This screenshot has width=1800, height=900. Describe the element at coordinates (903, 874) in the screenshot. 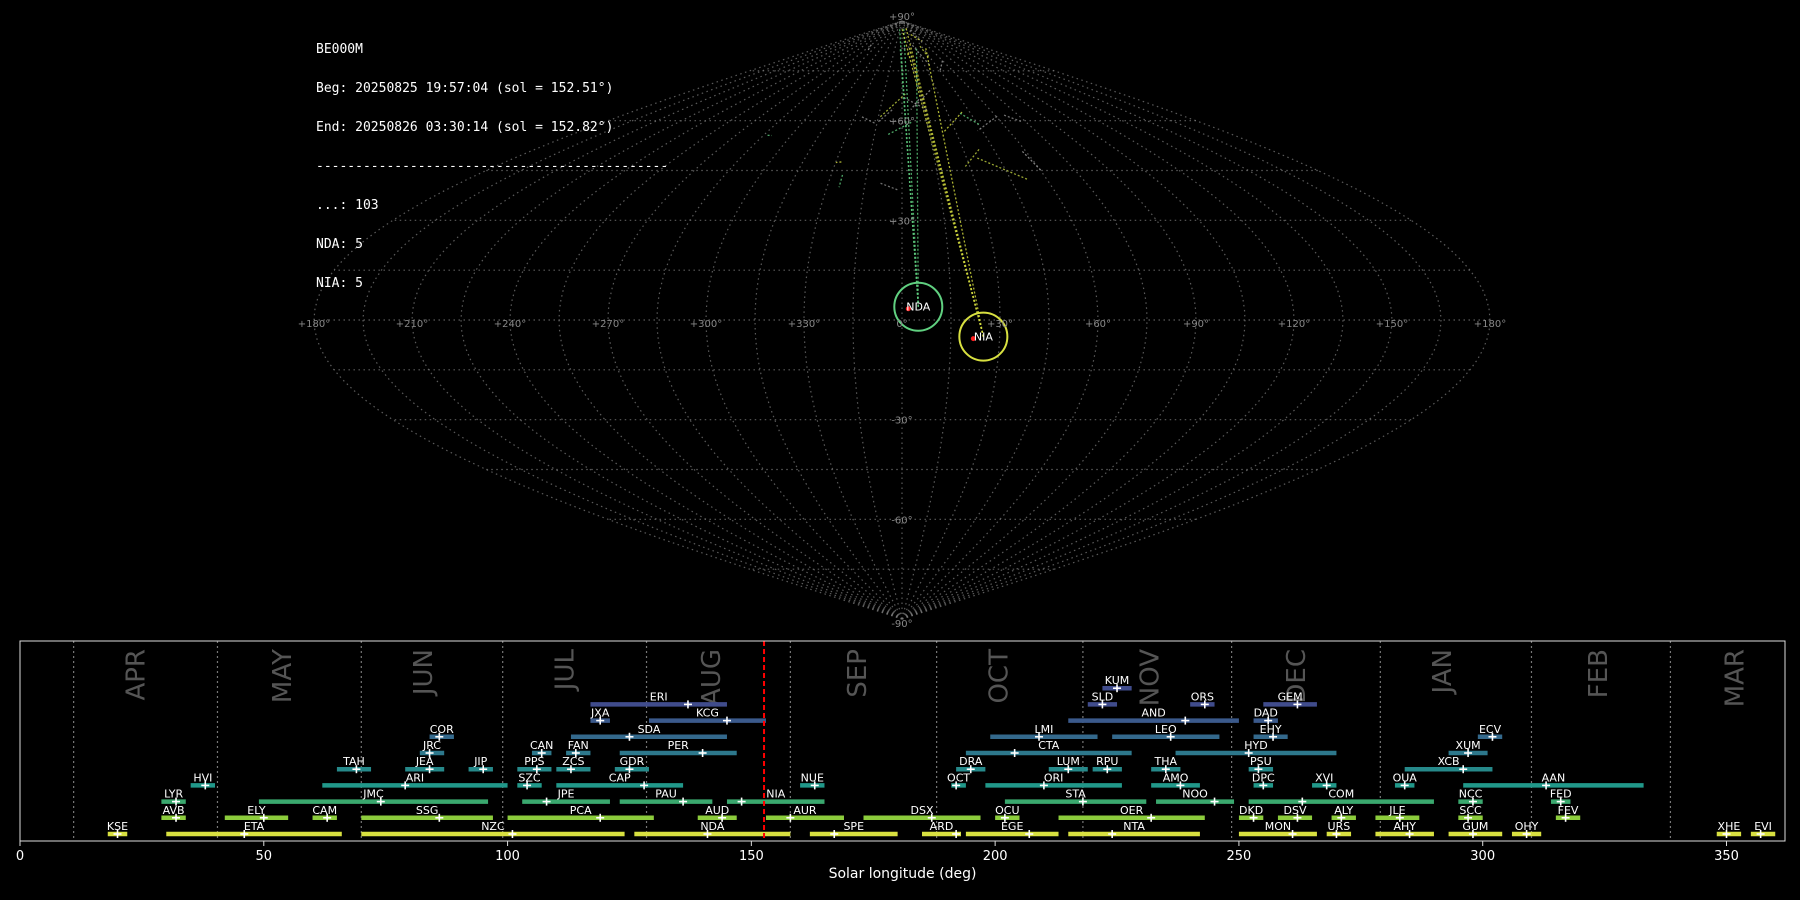

I see `x-axis-label: Solar longitude (deg)` at that location.